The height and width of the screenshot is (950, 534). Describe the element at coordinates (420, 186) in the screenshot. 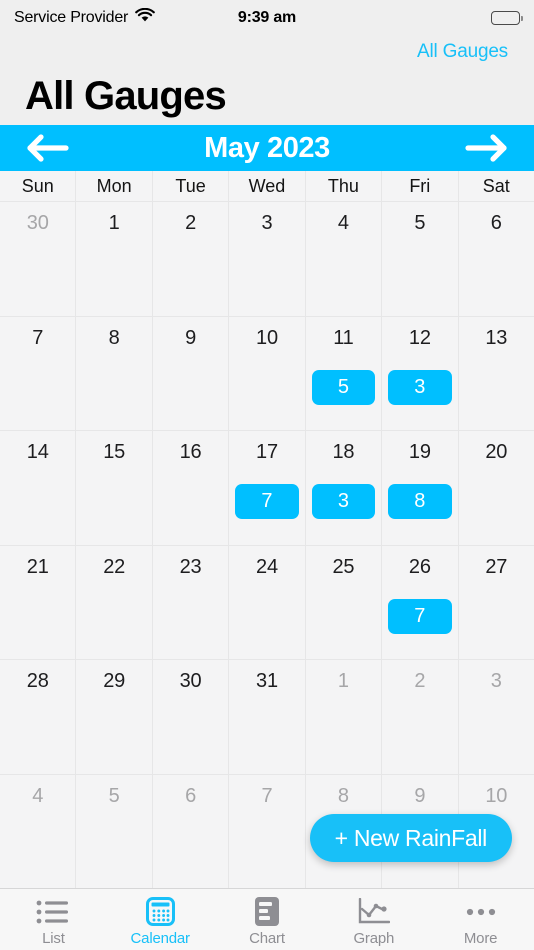

I see `weekday-label-fri: Fri` at that location.